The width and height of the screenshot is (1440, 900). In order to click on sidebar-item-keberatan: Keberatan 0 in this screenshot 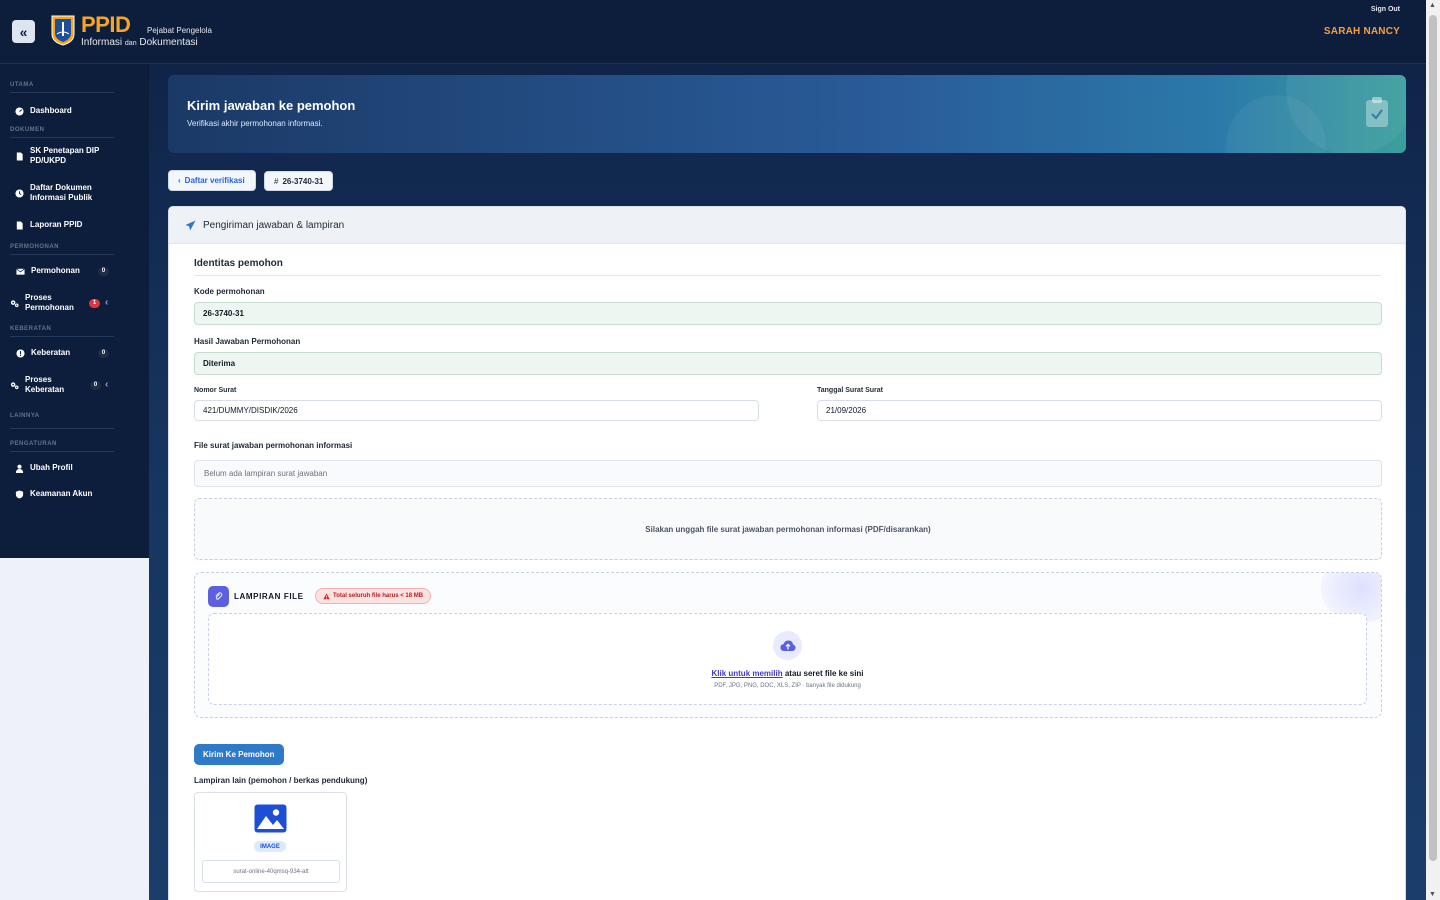, I will do `click(74, 353)`.